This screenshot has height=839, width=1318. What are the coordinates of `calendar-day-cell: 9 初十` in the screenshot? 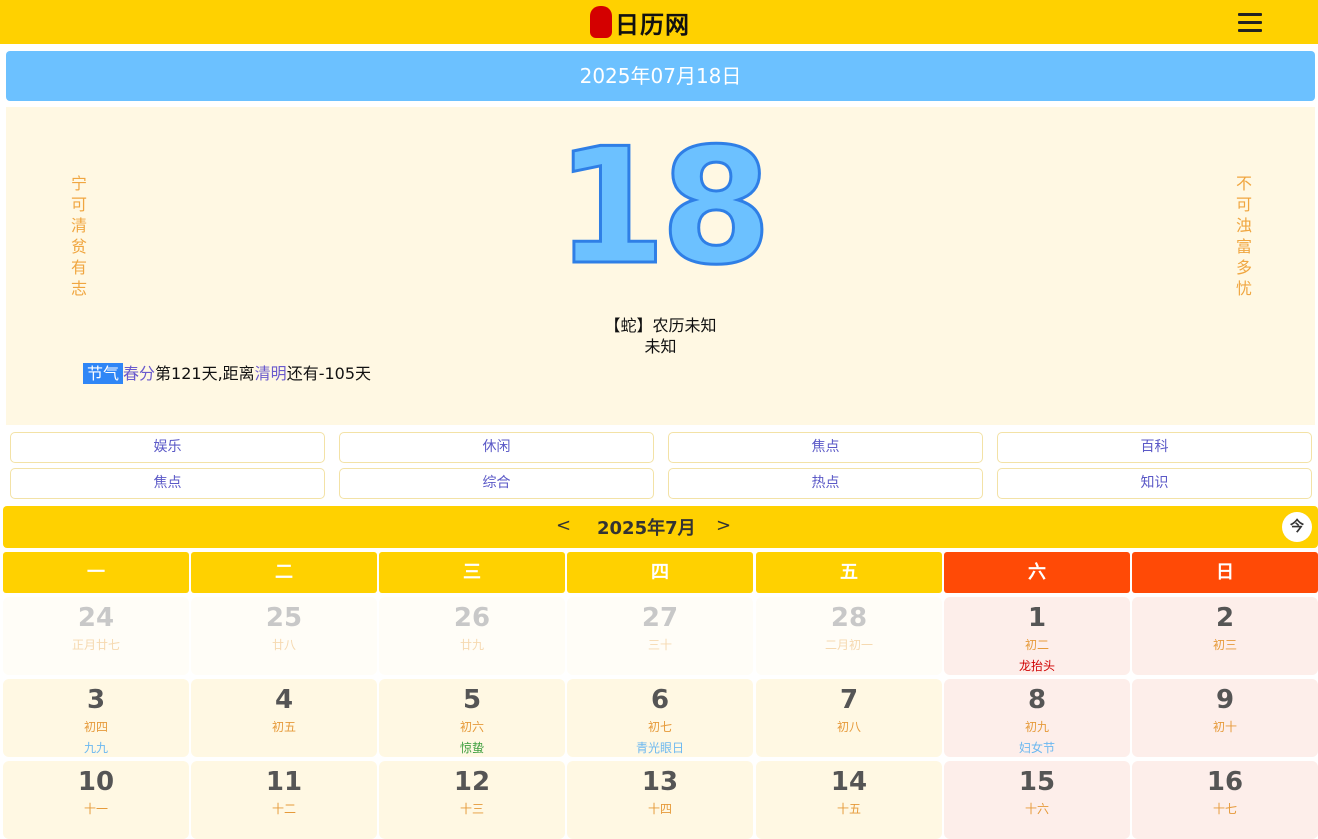 It's located at (1225, 718).